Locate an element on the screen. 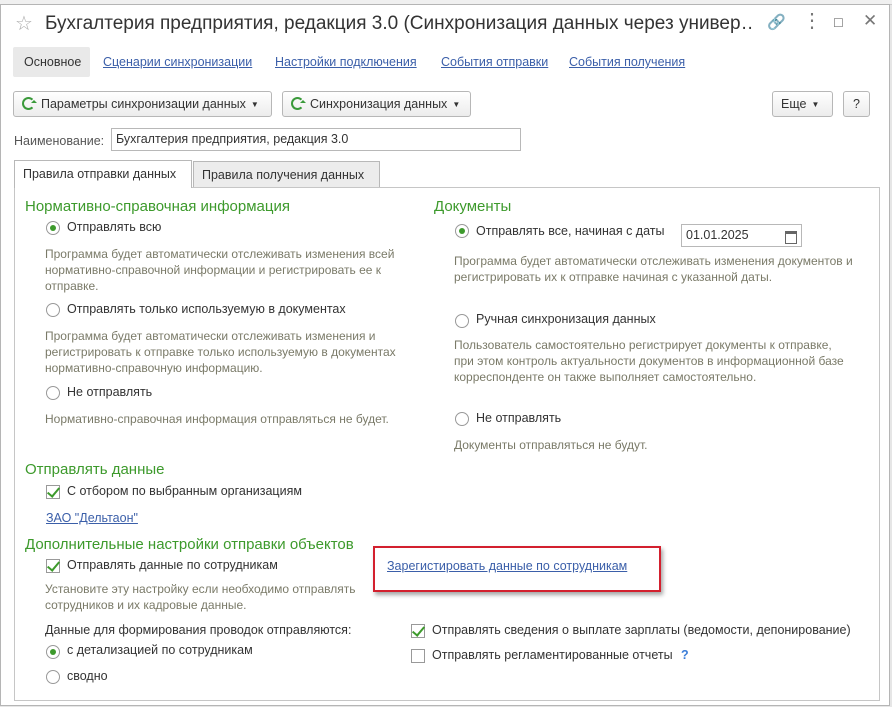 The image size is (892, 707). tab-receive-rules: Правила получения данных is located at coordinates (286, 174).